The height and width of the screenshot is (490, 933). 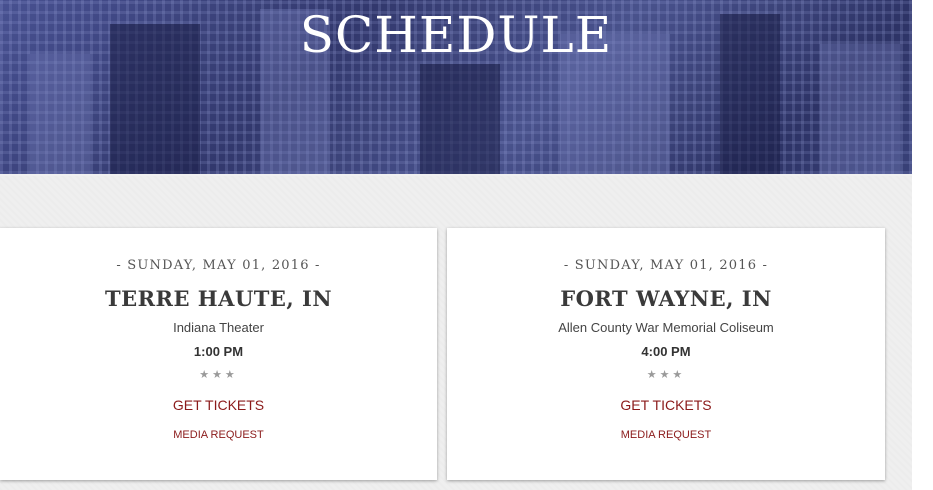 I want to click on event-venue: Indiana Theater, so click(x=218, y=327).